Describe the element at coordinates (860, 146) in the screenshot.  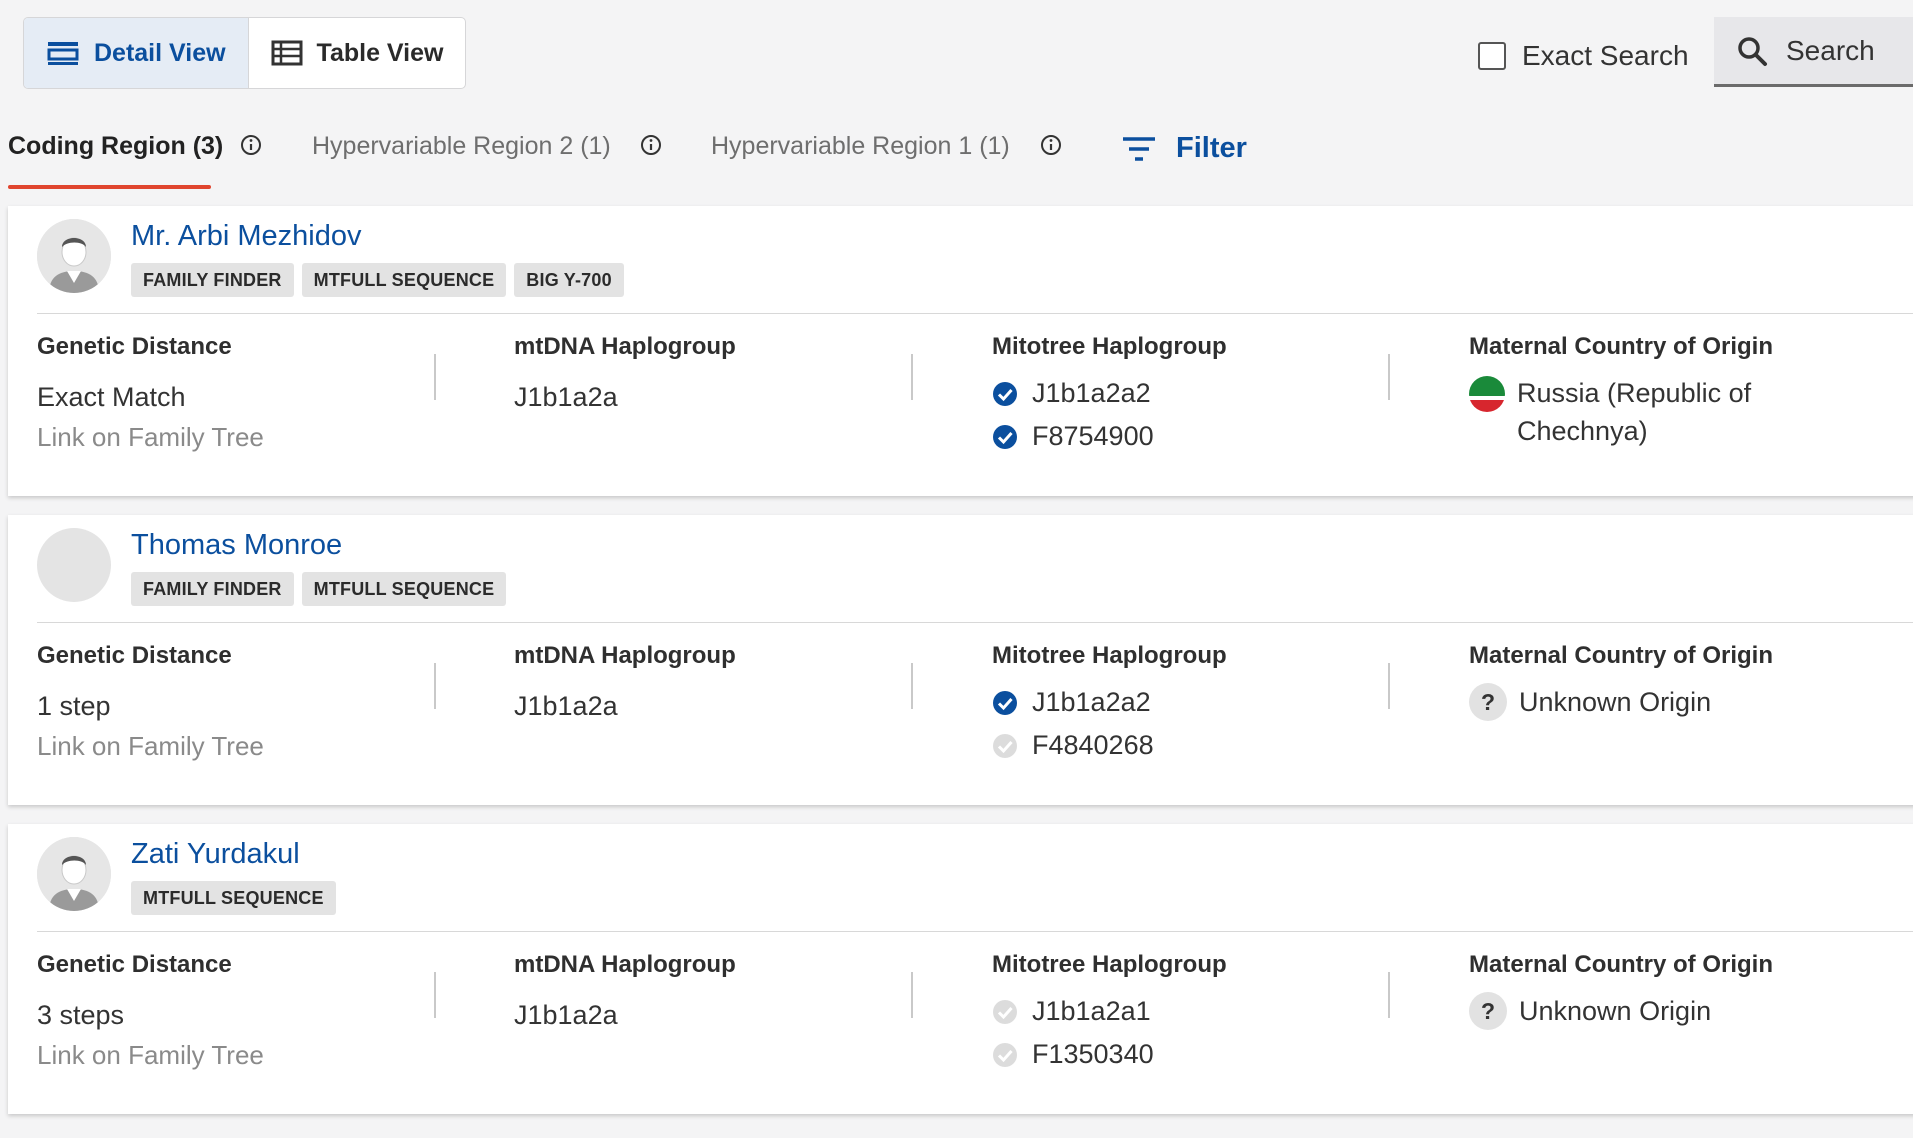
I see `tab-label: Hypervariable Region 1 (1)` at that location.